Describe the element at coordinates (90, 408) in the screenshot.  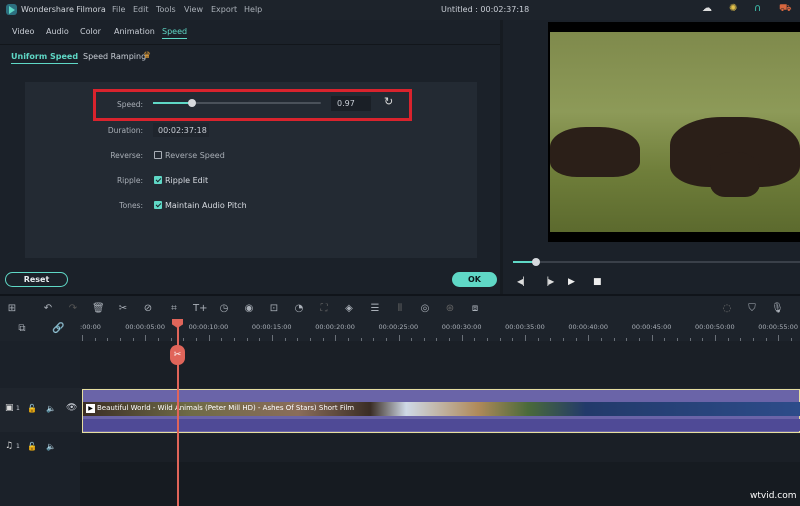
I see `clip-play-icon: ▶` at that location.